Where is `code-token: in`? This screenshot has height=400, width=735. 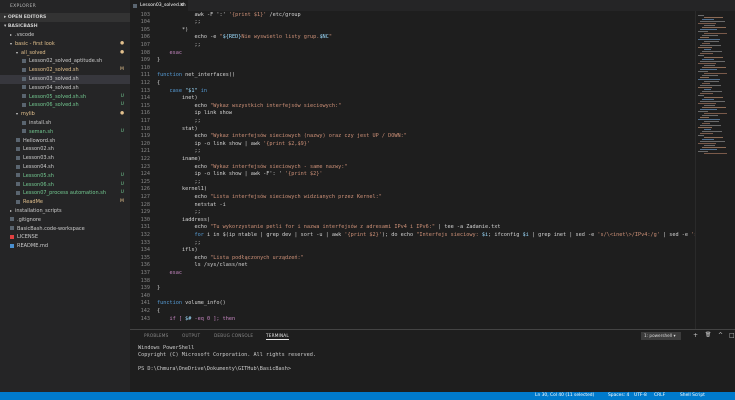 code-token: in is located at coordinates (202, 90).